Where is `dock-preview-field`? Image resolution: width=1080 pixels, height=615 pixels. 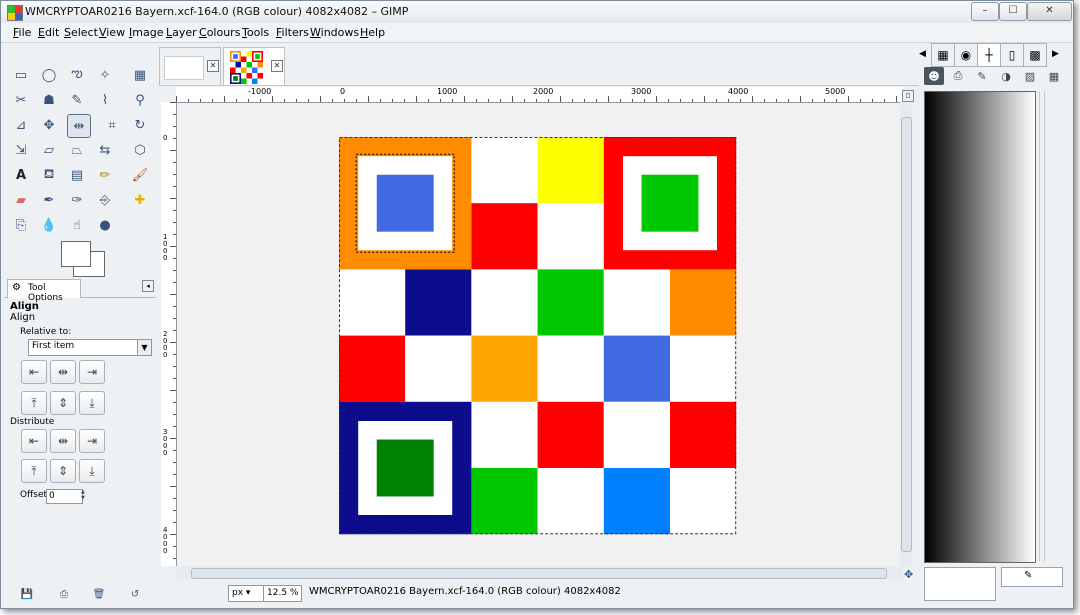 dock-preview-field is located at coordinates (960, 584).